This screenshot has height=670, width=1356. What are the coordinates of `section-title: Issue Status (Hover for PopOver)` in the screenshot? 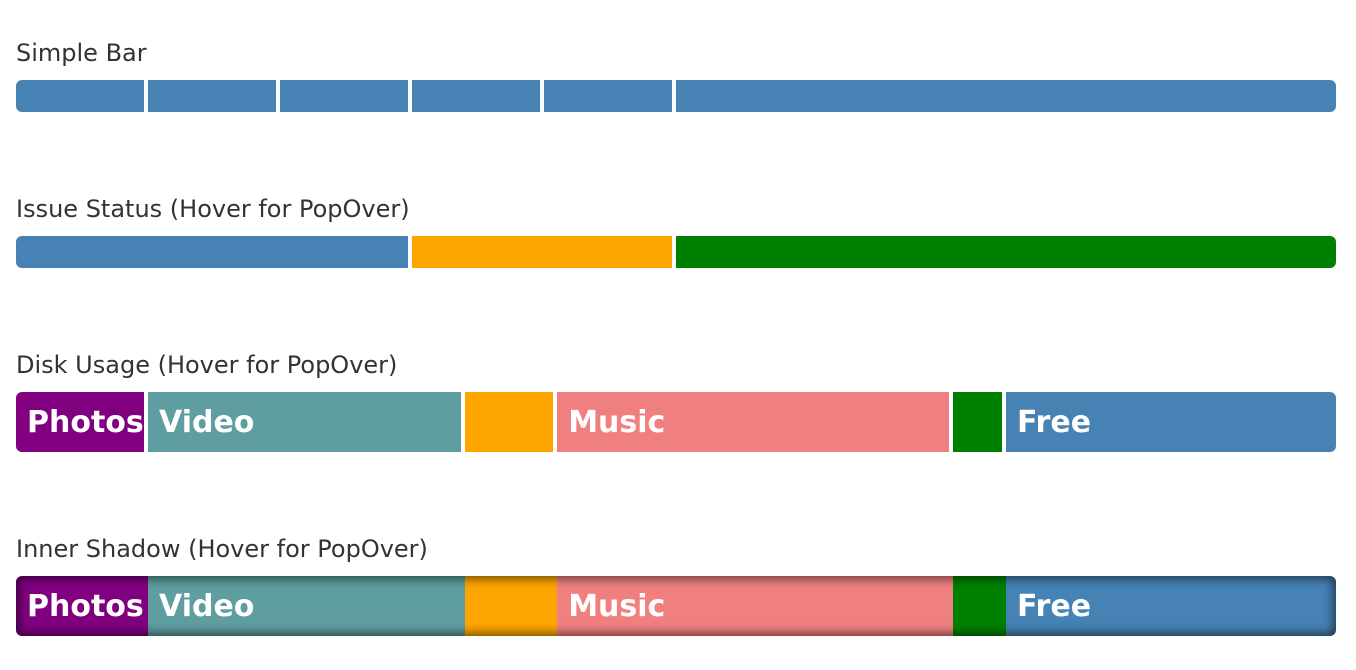 It's located at (213, 209).